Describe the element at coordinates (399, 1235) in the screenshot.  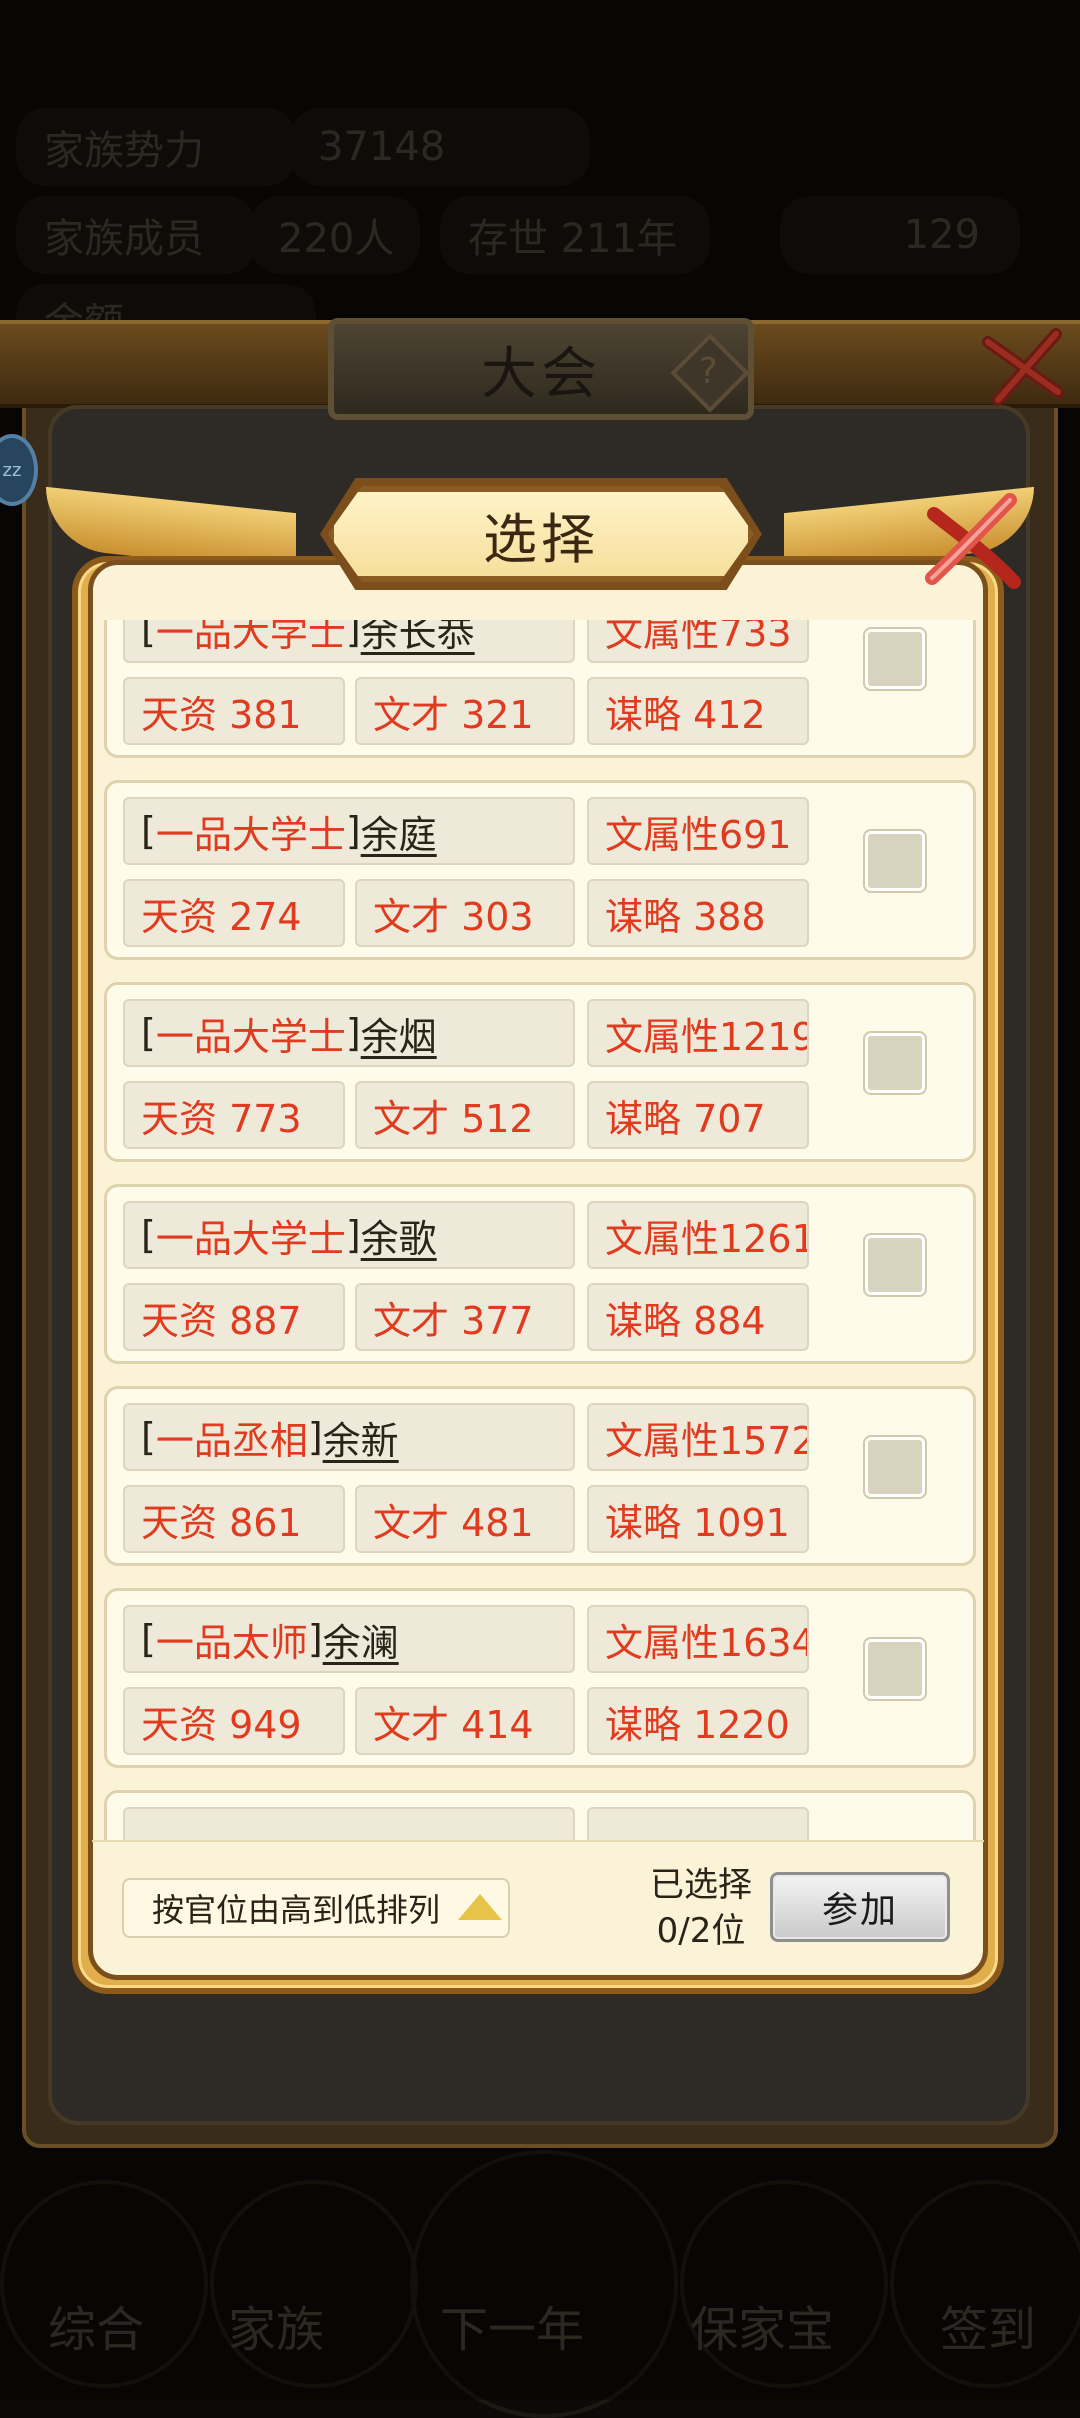
I see `person-name-link: 余歌` at that location.